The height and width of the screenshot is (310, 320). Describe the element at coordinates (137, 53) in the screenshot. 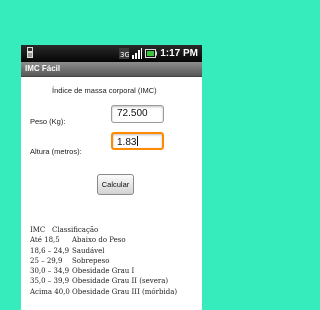

I see `signal-icon` at that location.